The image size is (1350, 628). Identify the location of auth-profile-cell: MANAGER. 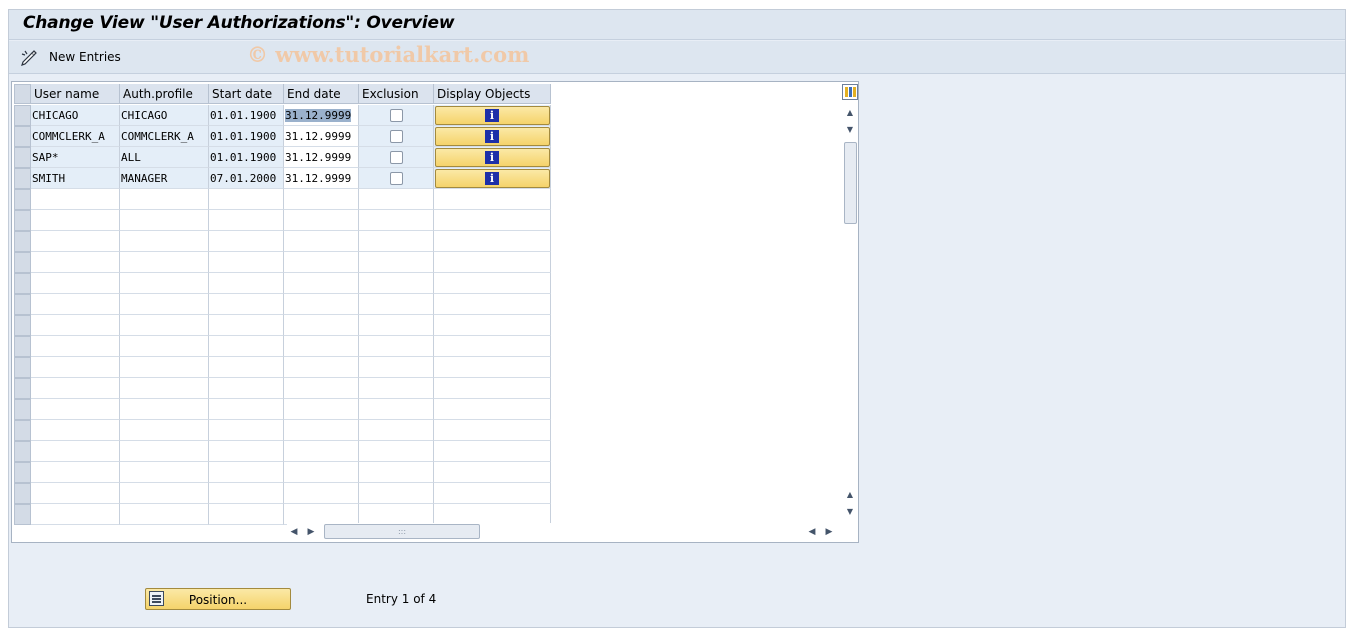
(164, 178).